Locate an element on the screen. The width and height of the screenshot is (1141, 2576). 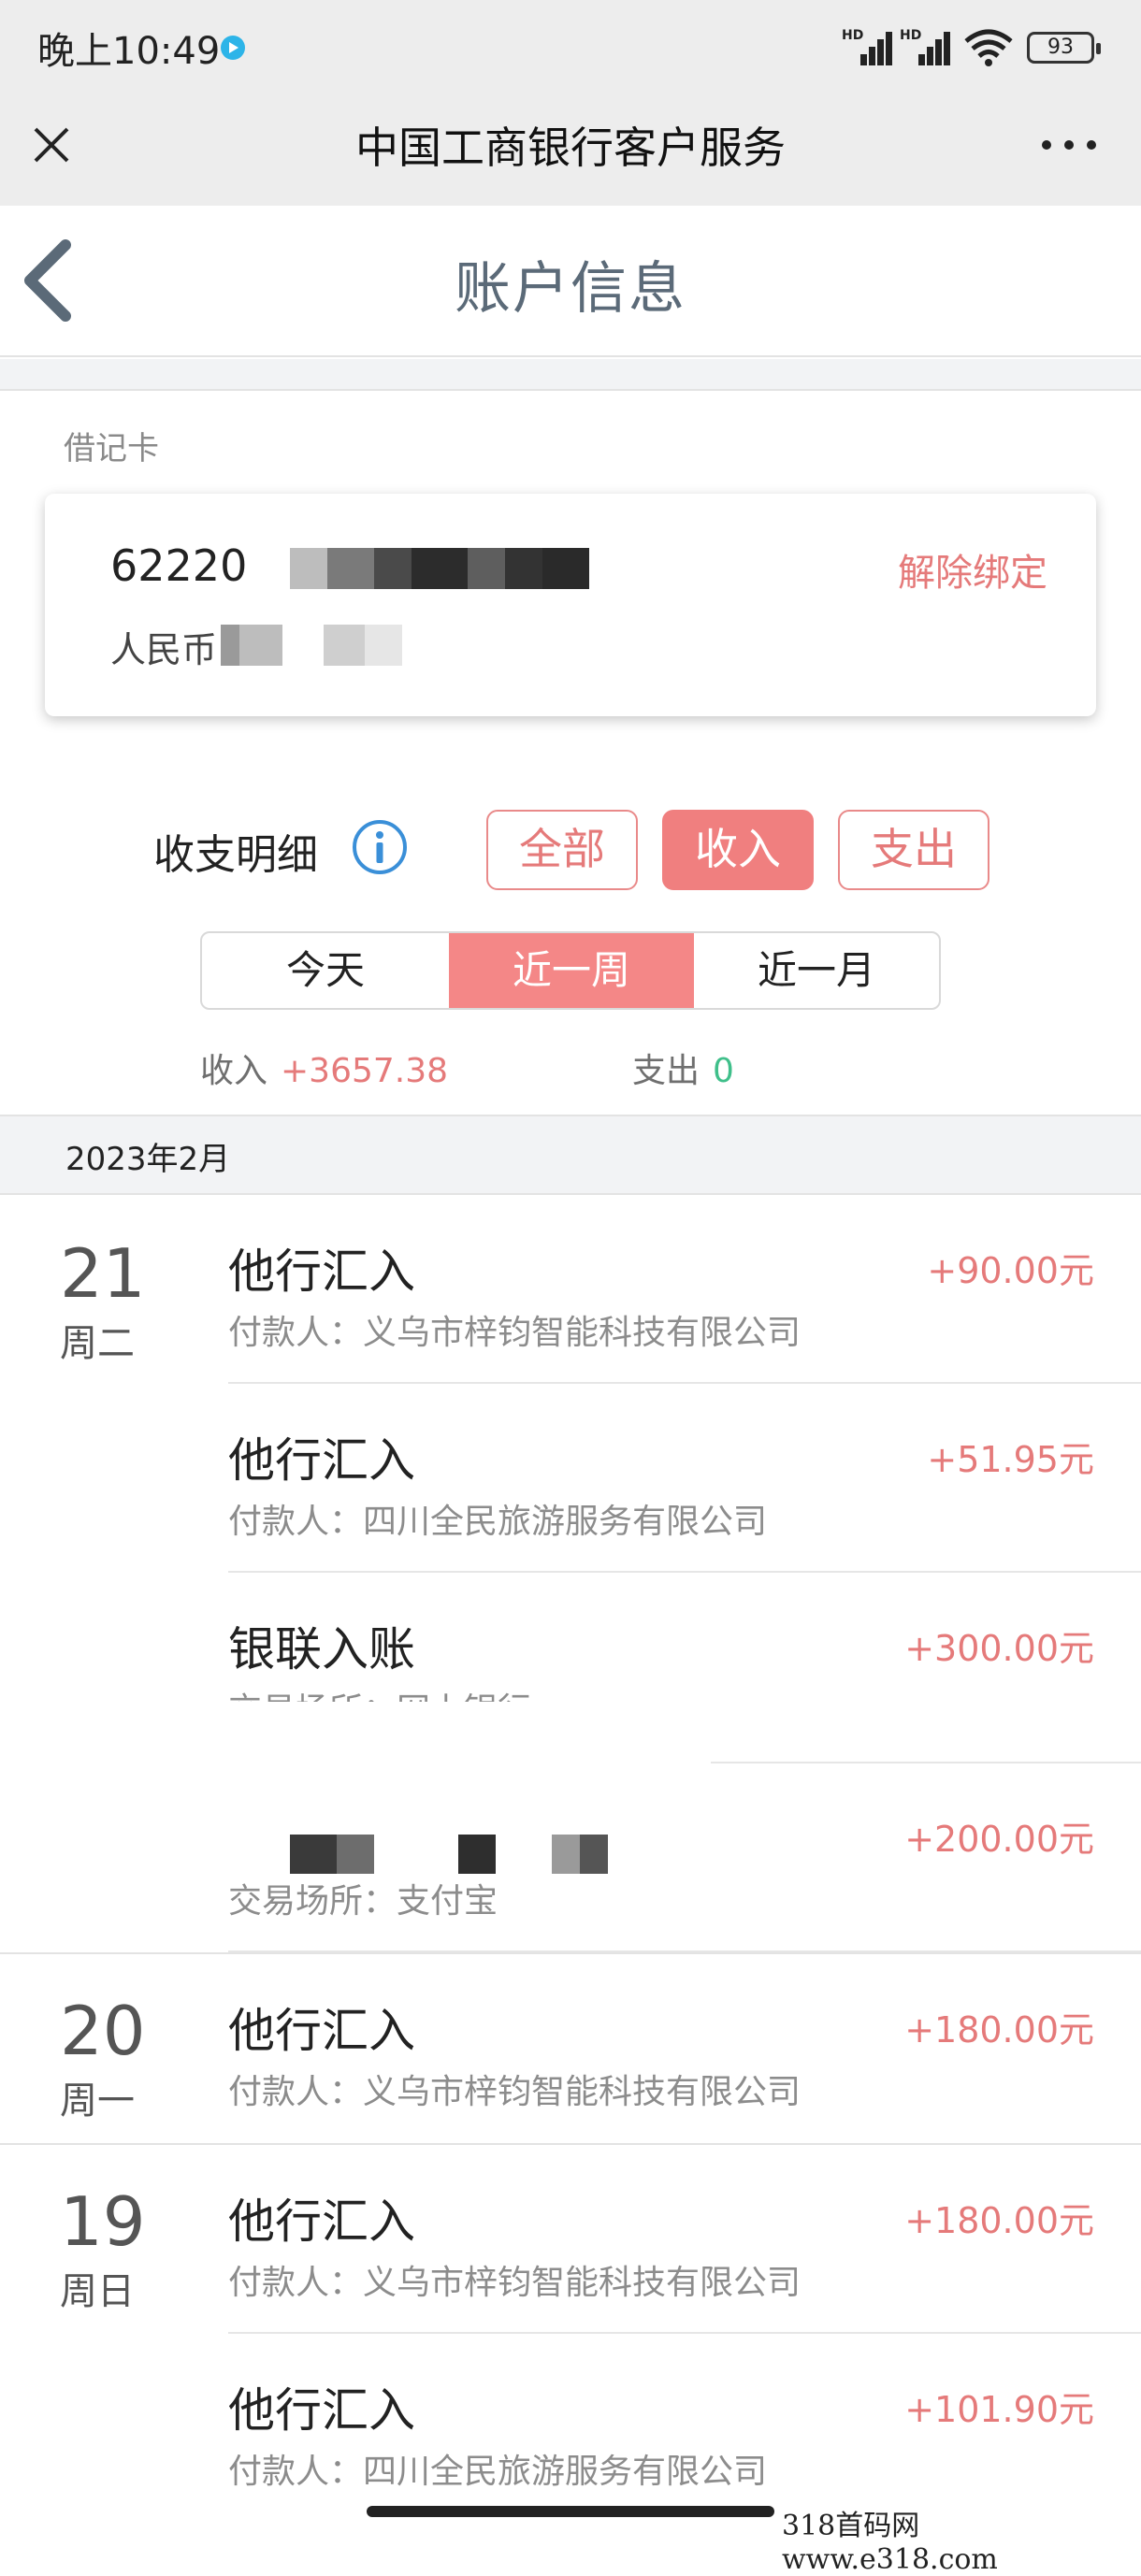
status-bar: 晚上10:49 HD HD 93 is located at coordinates (570, 47).